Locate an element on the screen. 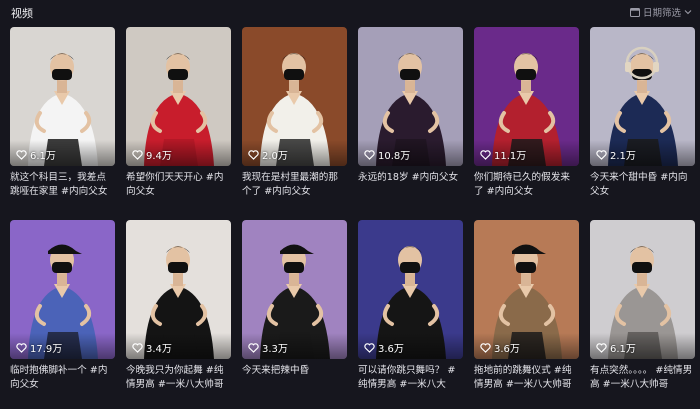 The height and width of the screenshot is (409, 700). video-thumbnail: 10.8万 is located at coordinates (410, 96).